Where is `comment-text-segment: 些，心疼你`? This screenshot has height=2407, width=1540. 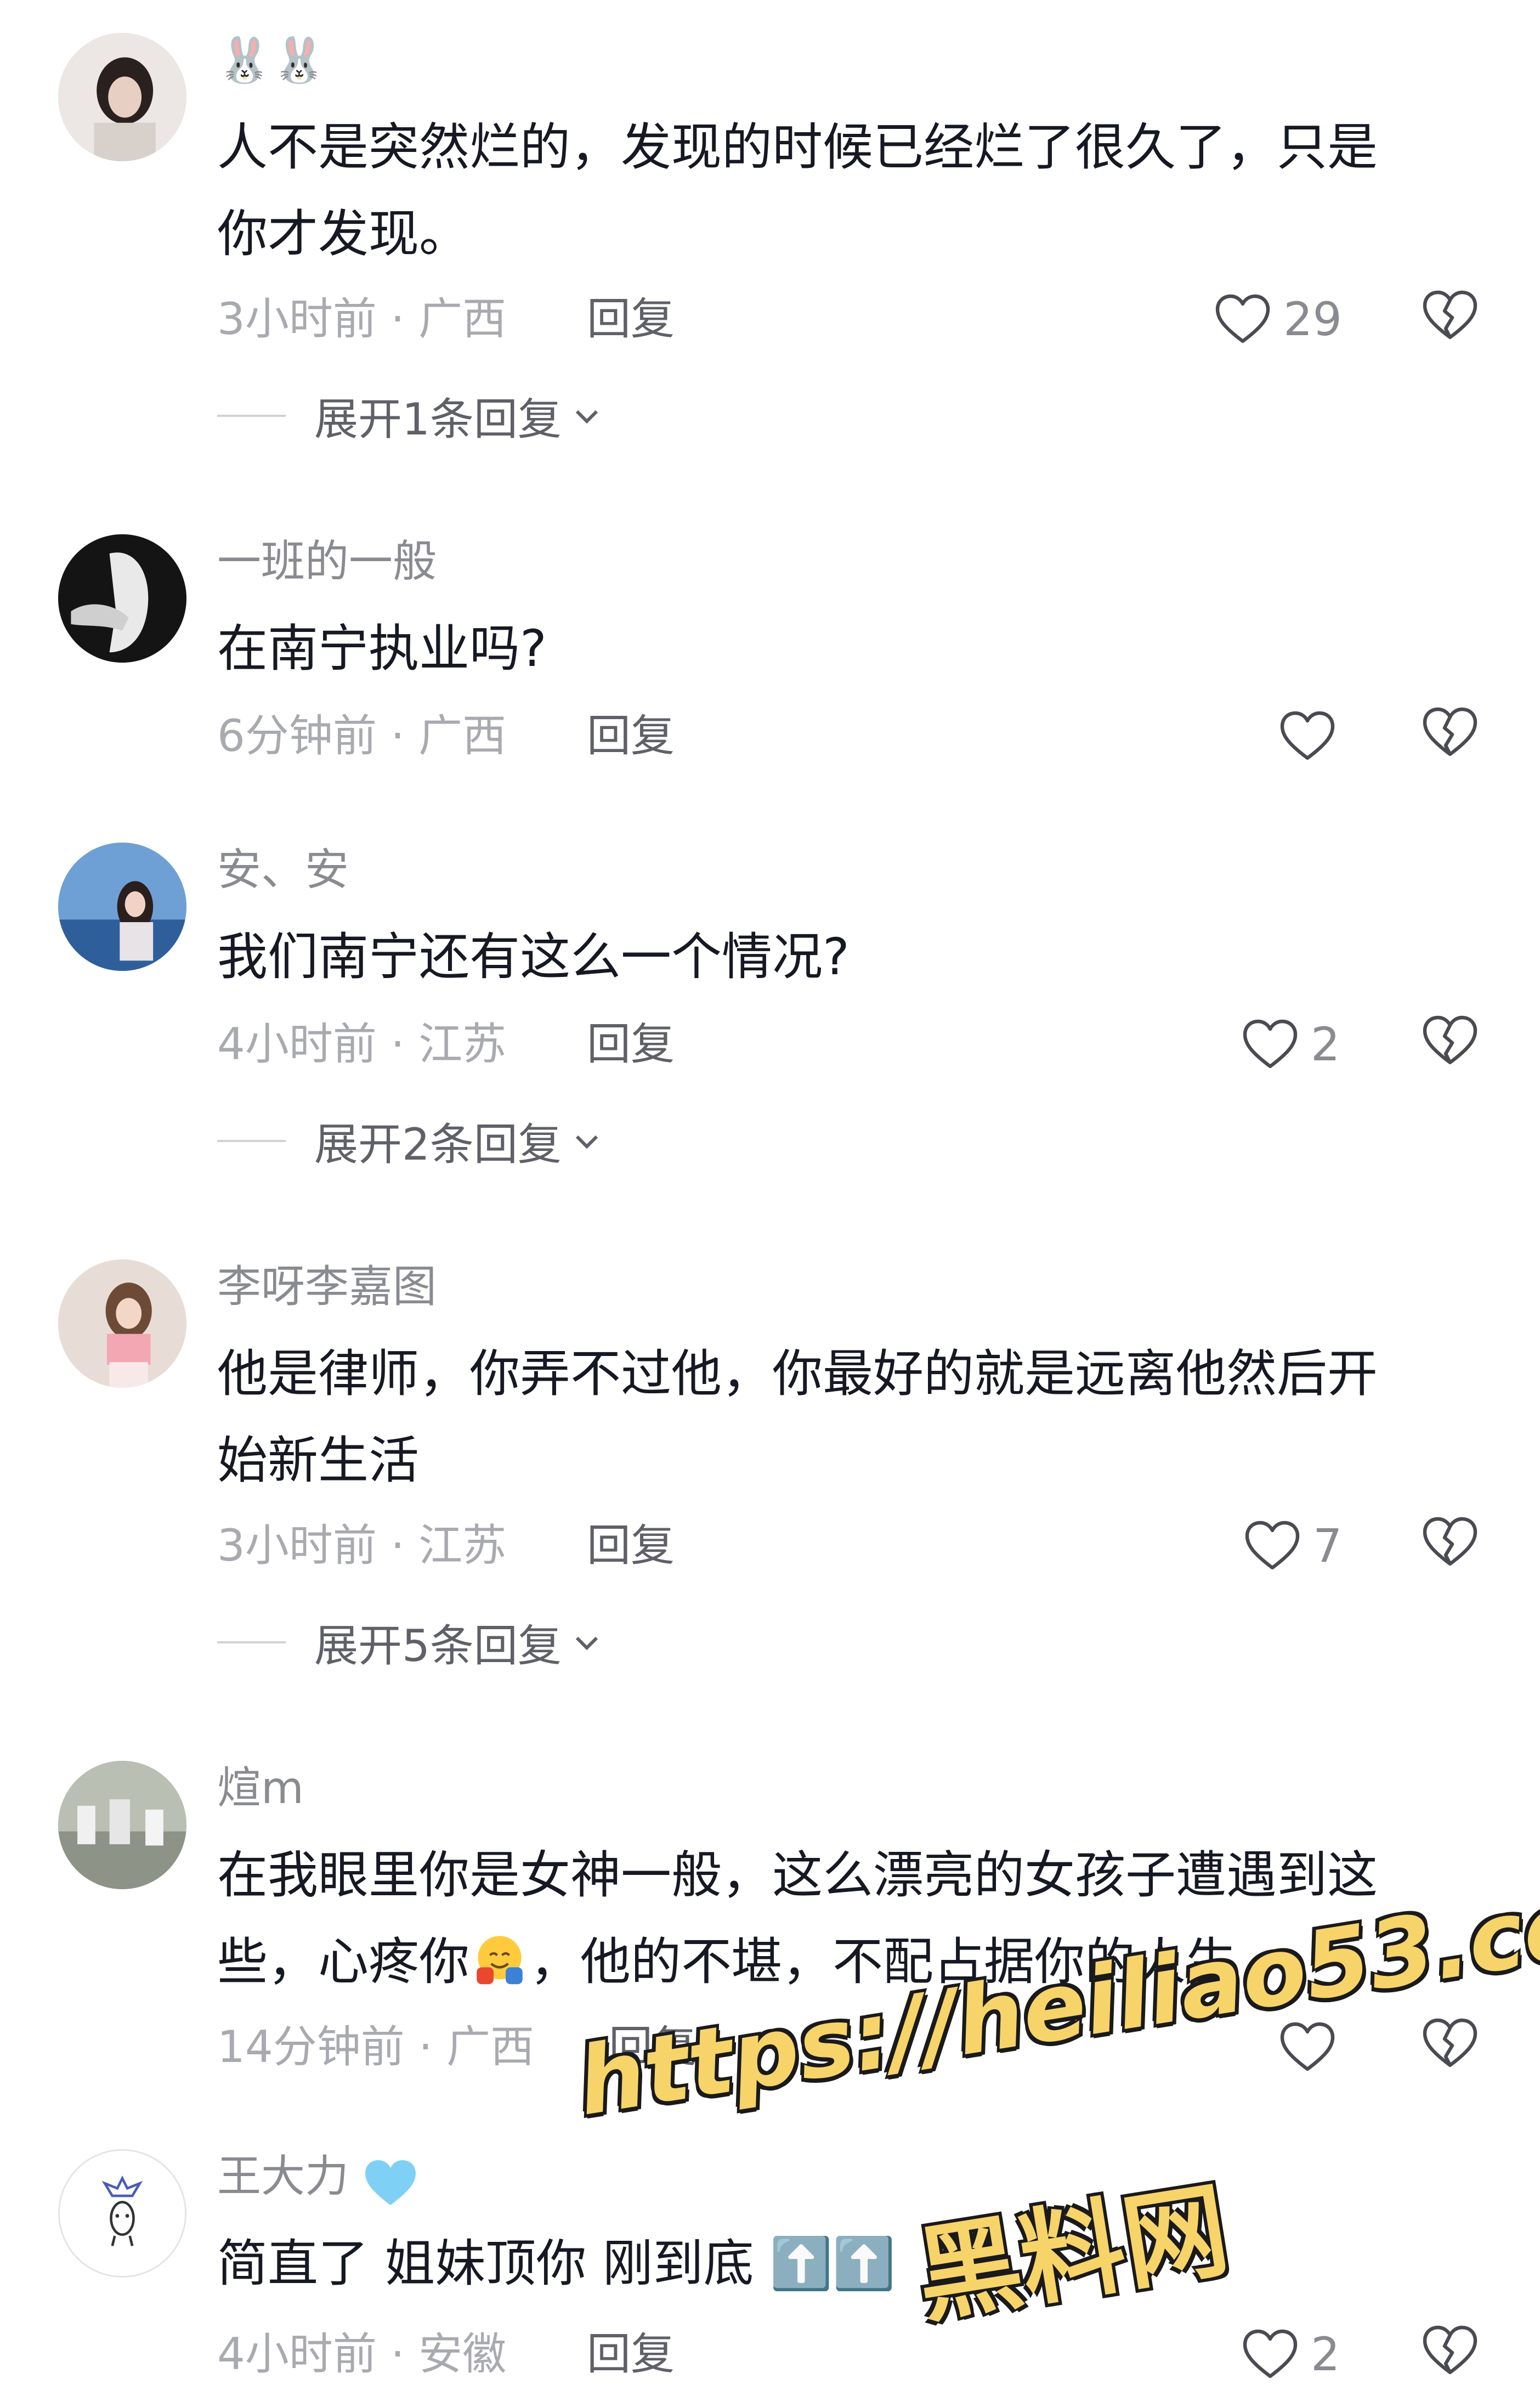 comment-text-segment: 些，心疼你 is located at coordinates (343, 1962).